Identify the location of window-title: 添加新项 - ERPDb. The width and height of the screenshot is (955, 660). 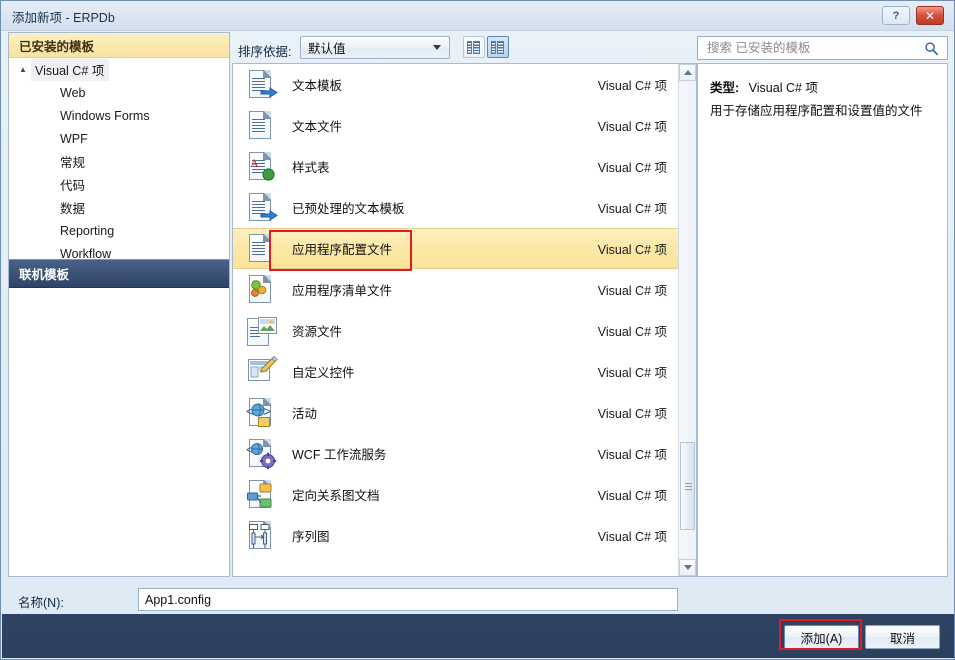
(63, 18).